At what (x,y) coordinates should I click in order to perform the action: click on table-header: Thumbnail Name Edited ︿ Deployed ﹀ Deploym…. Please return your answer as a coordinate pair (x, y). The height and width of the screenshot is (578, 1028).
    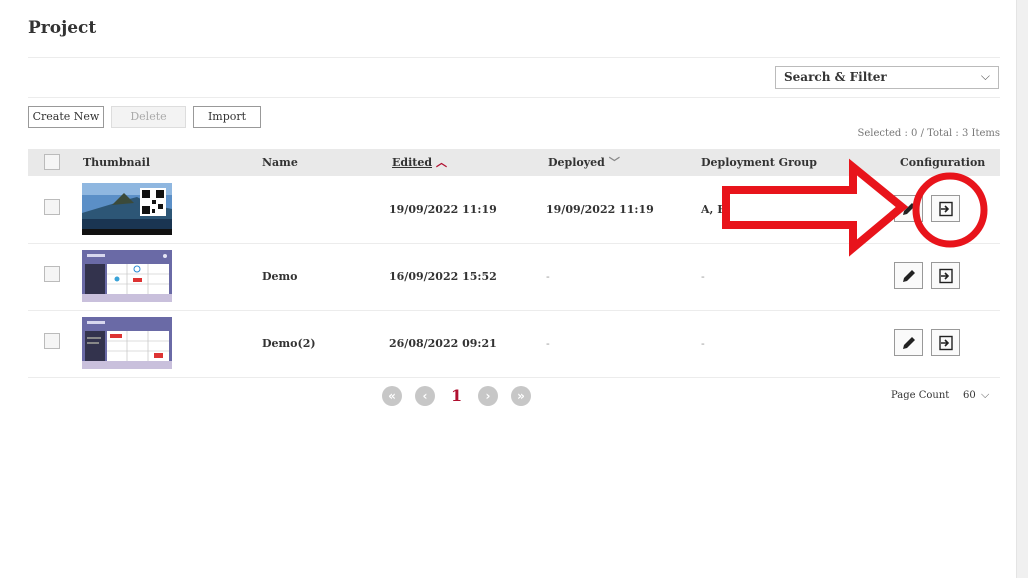
    Looking at the image, I should click on (514, 162).